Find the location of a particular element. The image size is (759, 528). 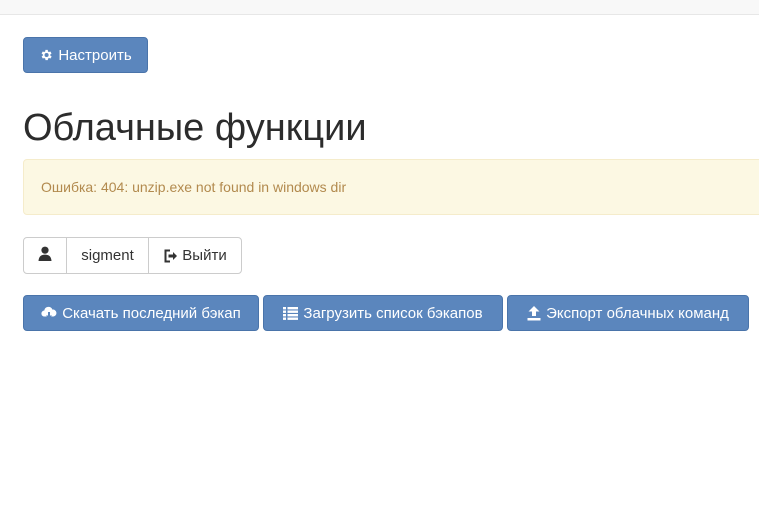

logout-button: Выйти is located at coordinates (195, 255).